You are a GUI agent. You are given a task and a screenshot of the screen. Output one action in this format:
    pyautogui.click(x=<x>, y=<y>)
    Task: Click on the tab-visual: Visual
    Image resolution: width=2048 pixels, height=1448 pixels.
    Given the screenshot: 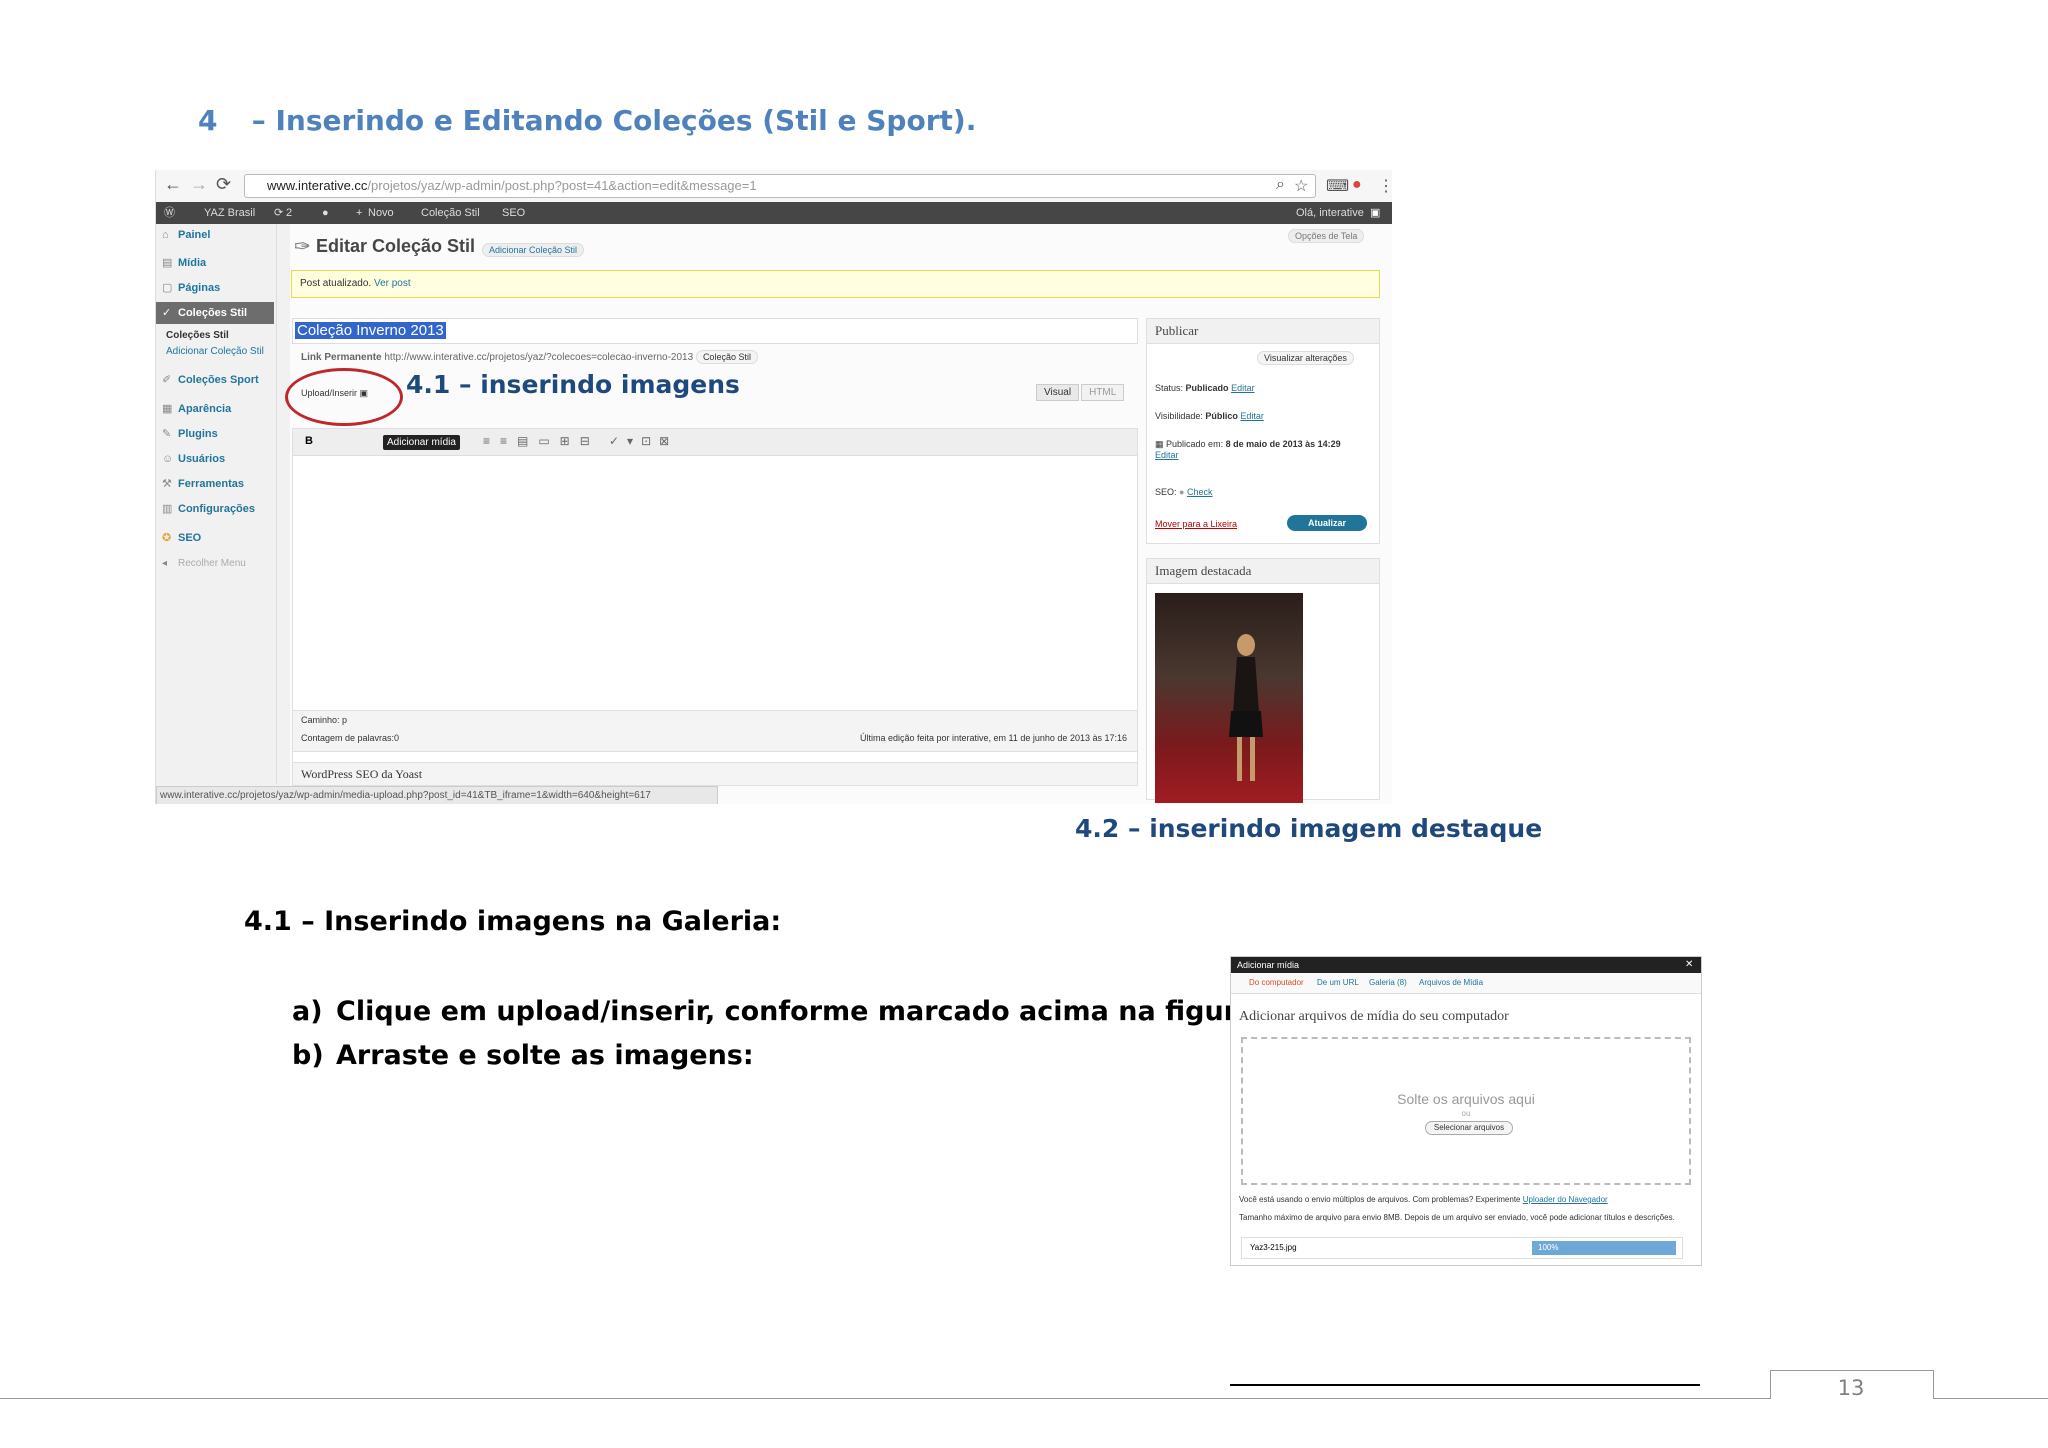 What is the action you would take?
    pyautogui.click(x=1058, y=392)
    